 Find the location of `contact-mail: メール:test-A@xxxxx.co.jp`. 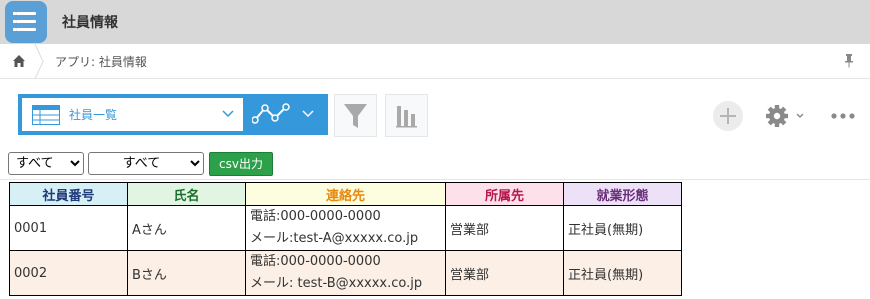

contact-mail: メール:test-A@xxxxx.co.jp is located at coordinates (334, 238).